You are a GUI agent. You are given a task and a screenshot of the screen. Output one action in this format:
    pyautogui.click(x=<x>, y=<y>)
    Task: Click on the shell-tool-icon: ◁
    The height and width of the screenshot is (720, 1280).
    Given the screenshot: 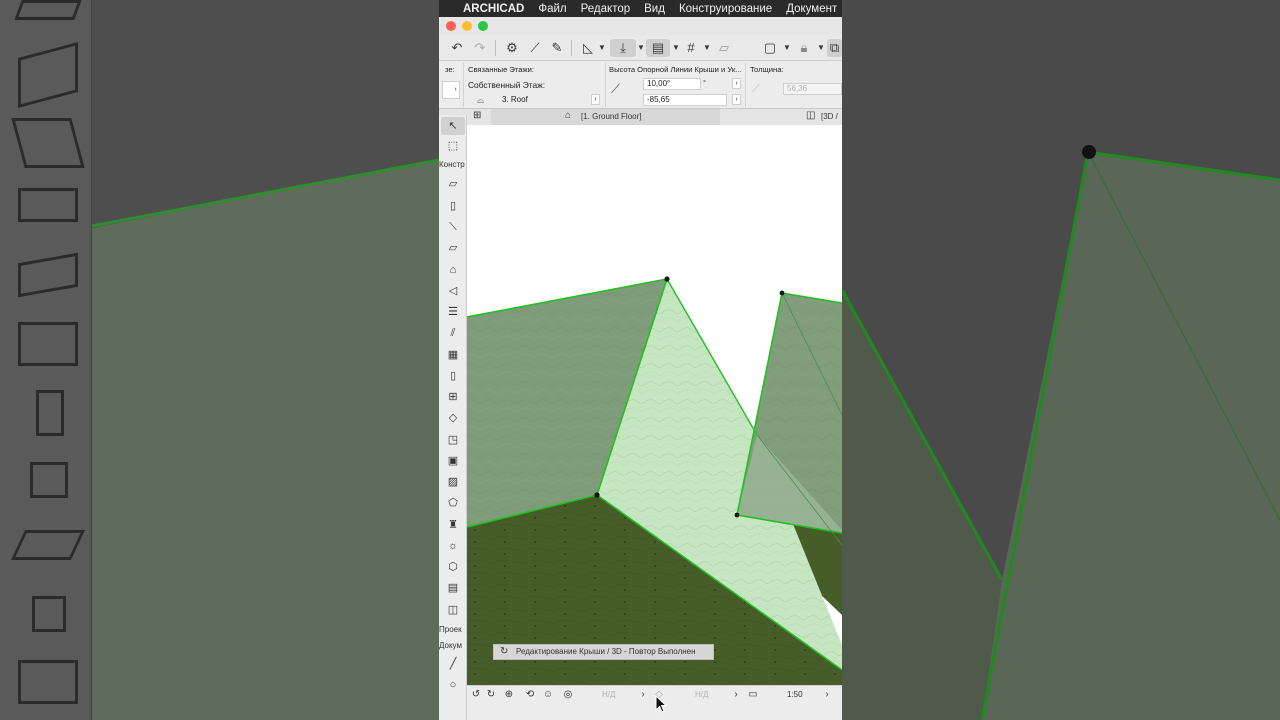 What is the action you would take?
    pyautogui.click(x=453, y=291)
    